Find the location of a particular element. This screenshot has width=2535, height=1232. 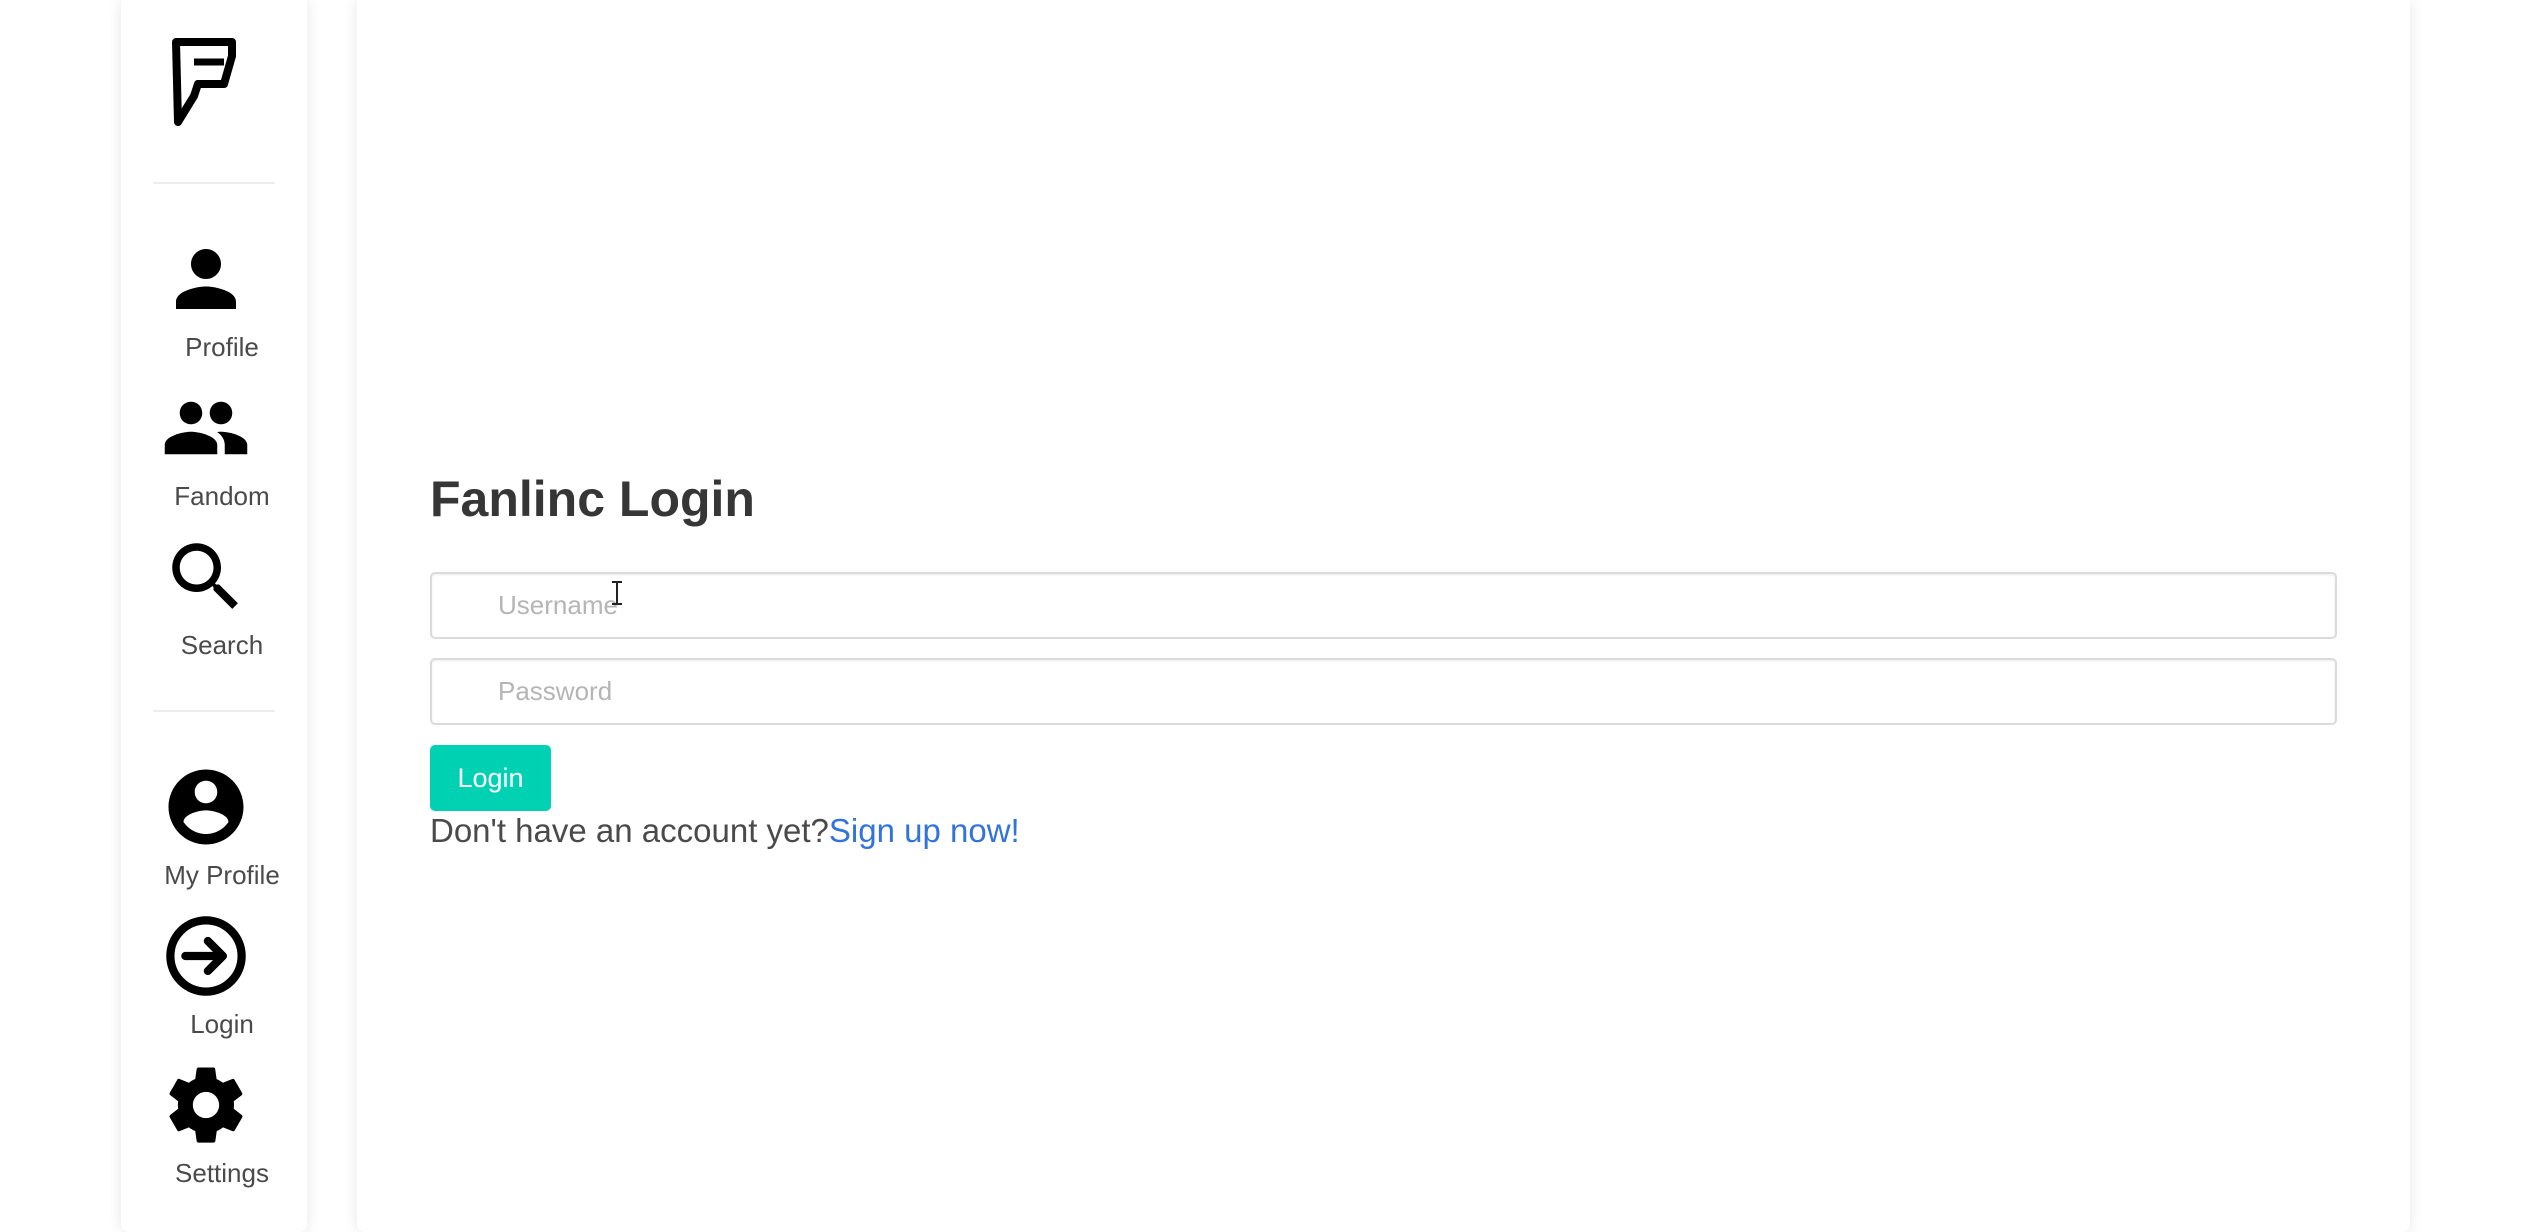

login-button: Login is located at coordinates (490, 778).